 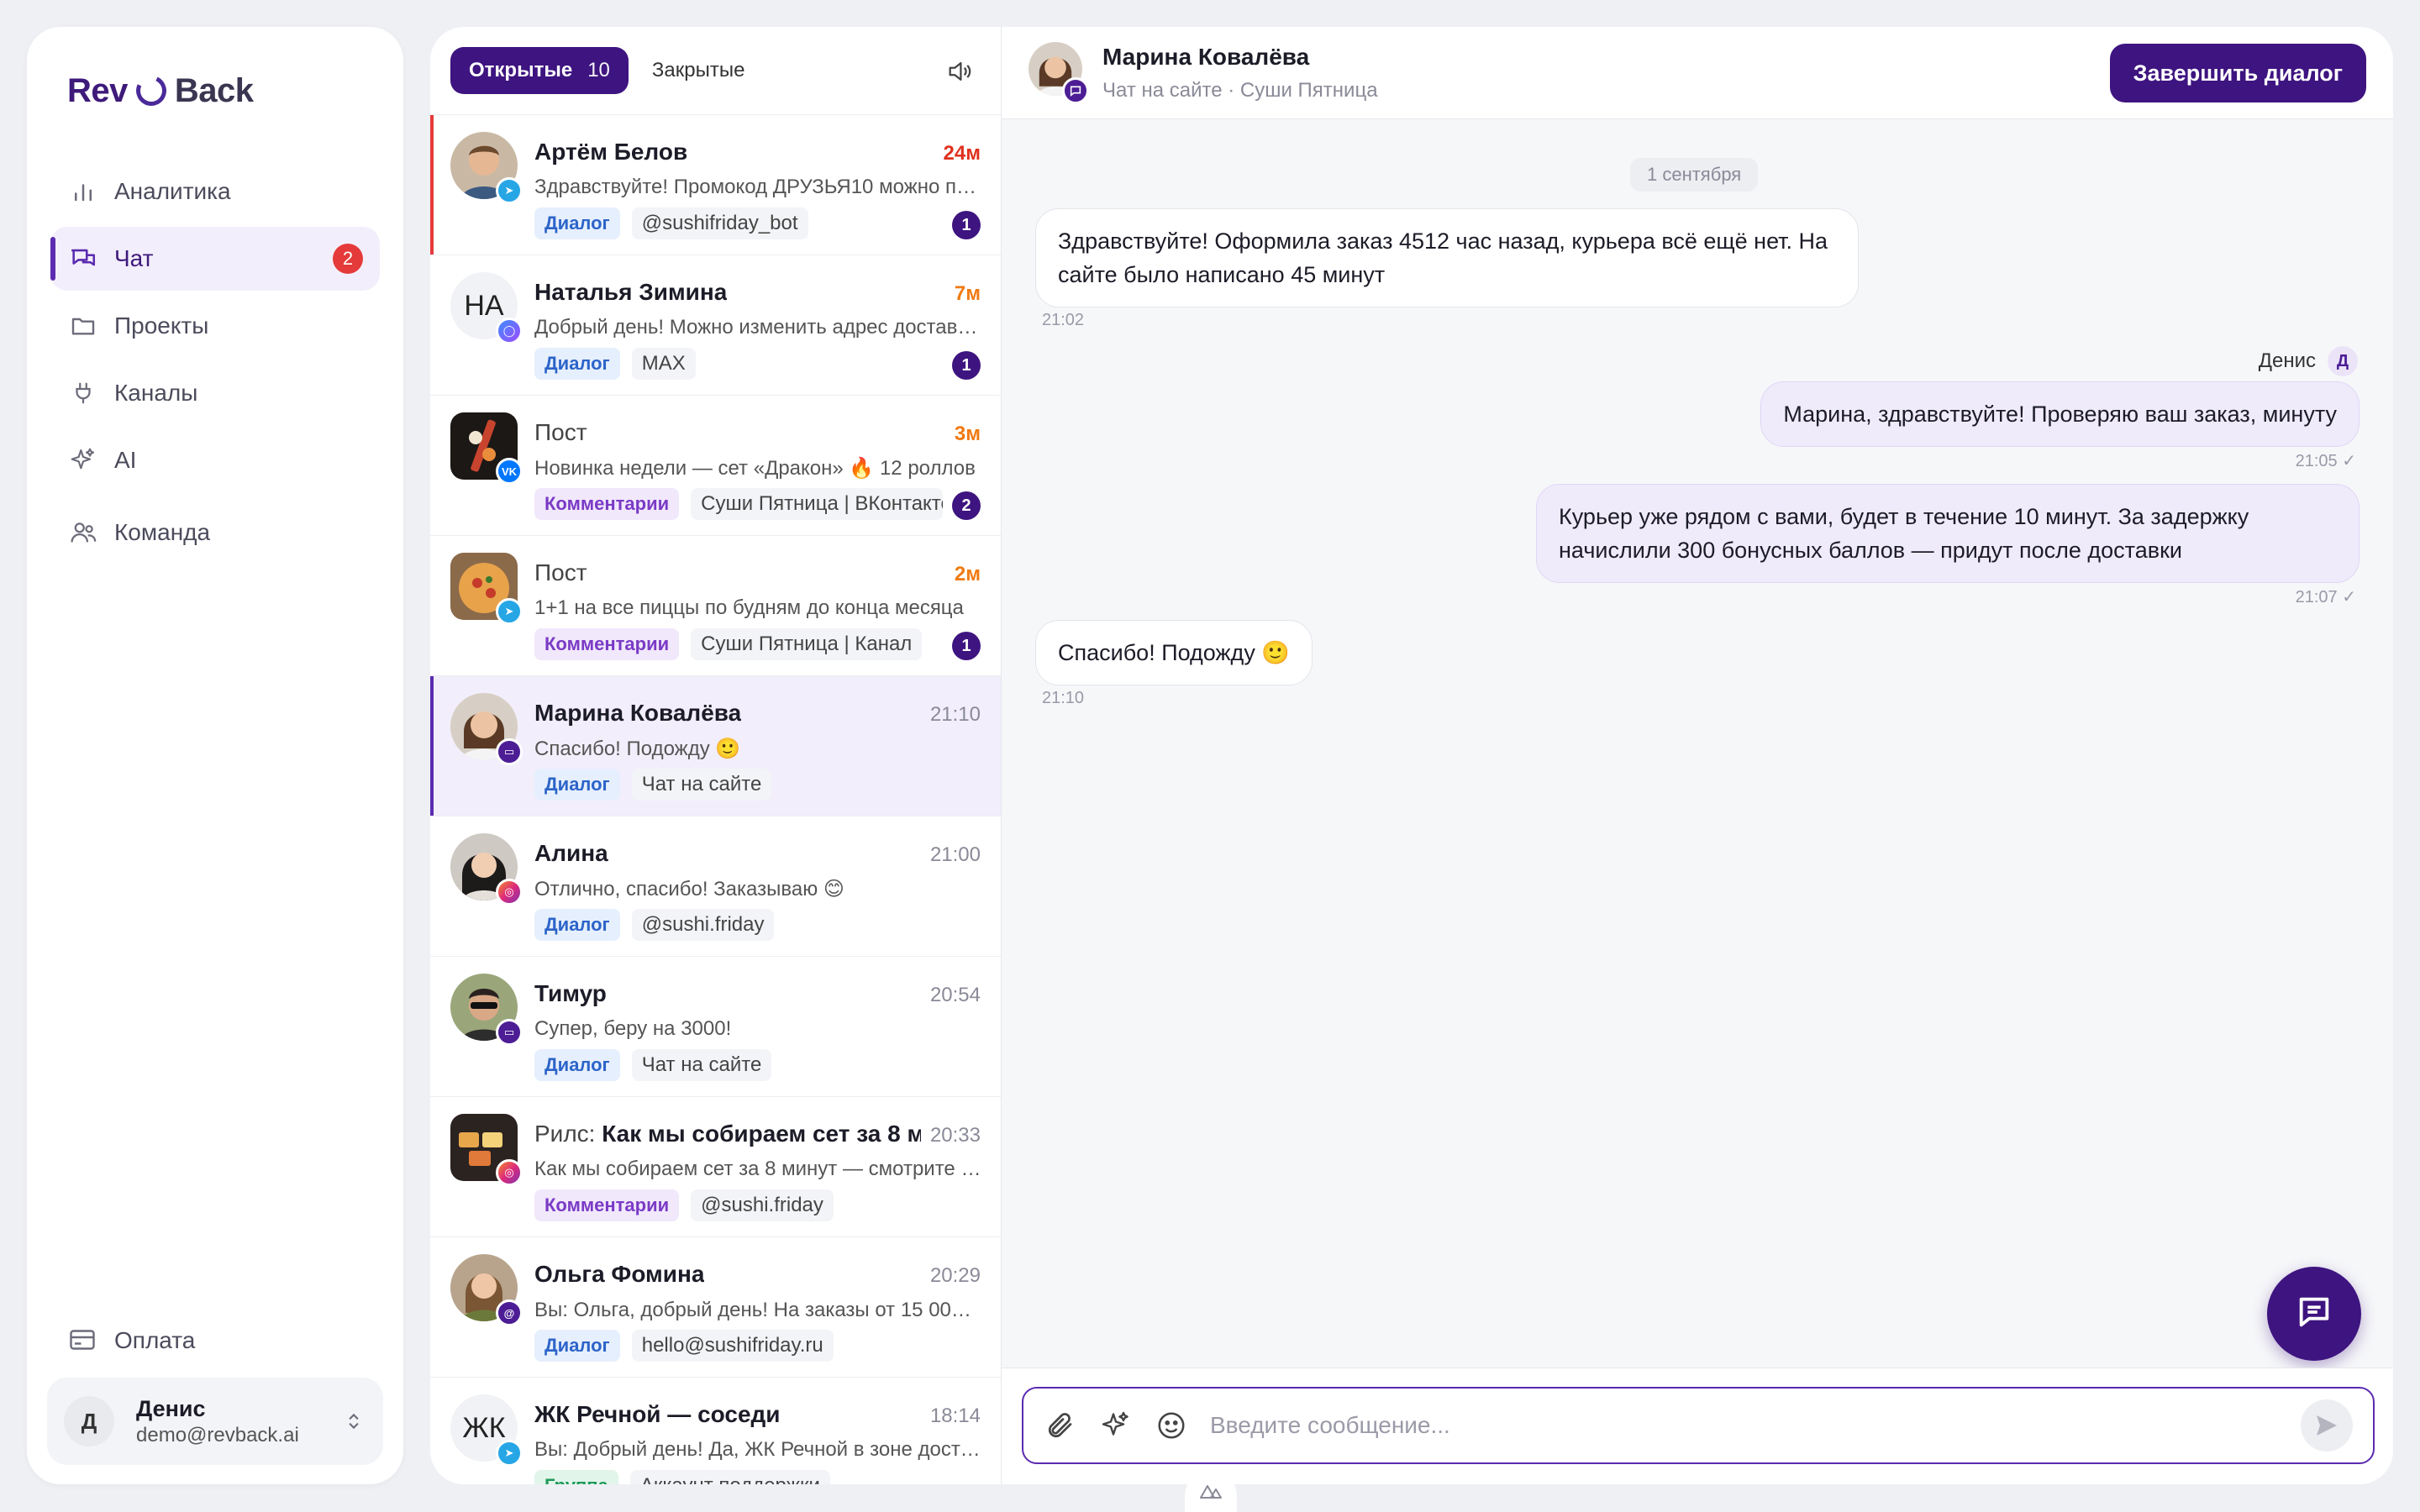 I want to click on message-input, so click(x=1755, y=1425).